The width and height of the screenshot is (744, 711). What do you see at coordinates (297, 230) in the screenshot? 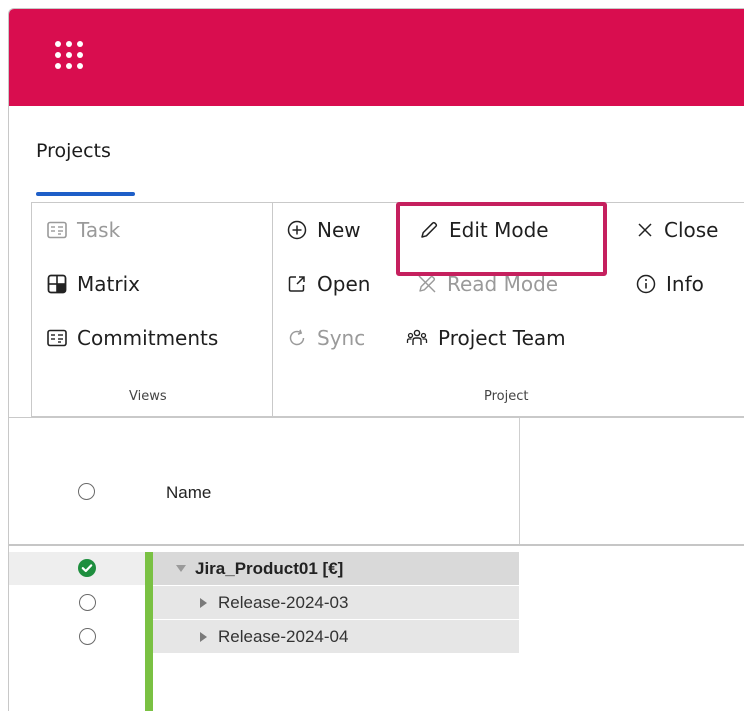
I see `add-circle-icon` at bounding box center [297, 230].